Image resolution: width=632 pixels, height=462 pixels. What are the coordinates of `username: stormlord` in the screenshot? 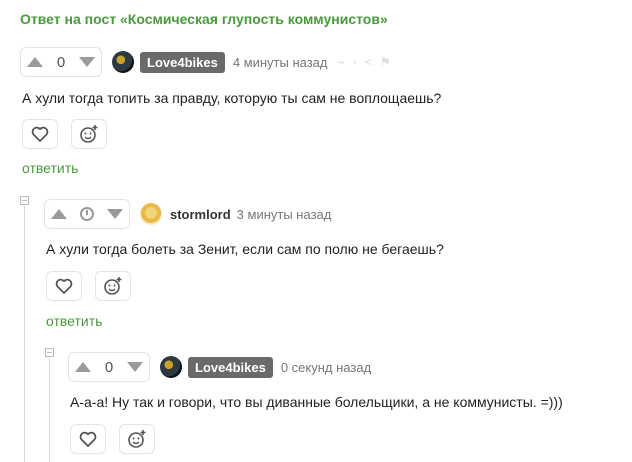 It's located at (200, 214).